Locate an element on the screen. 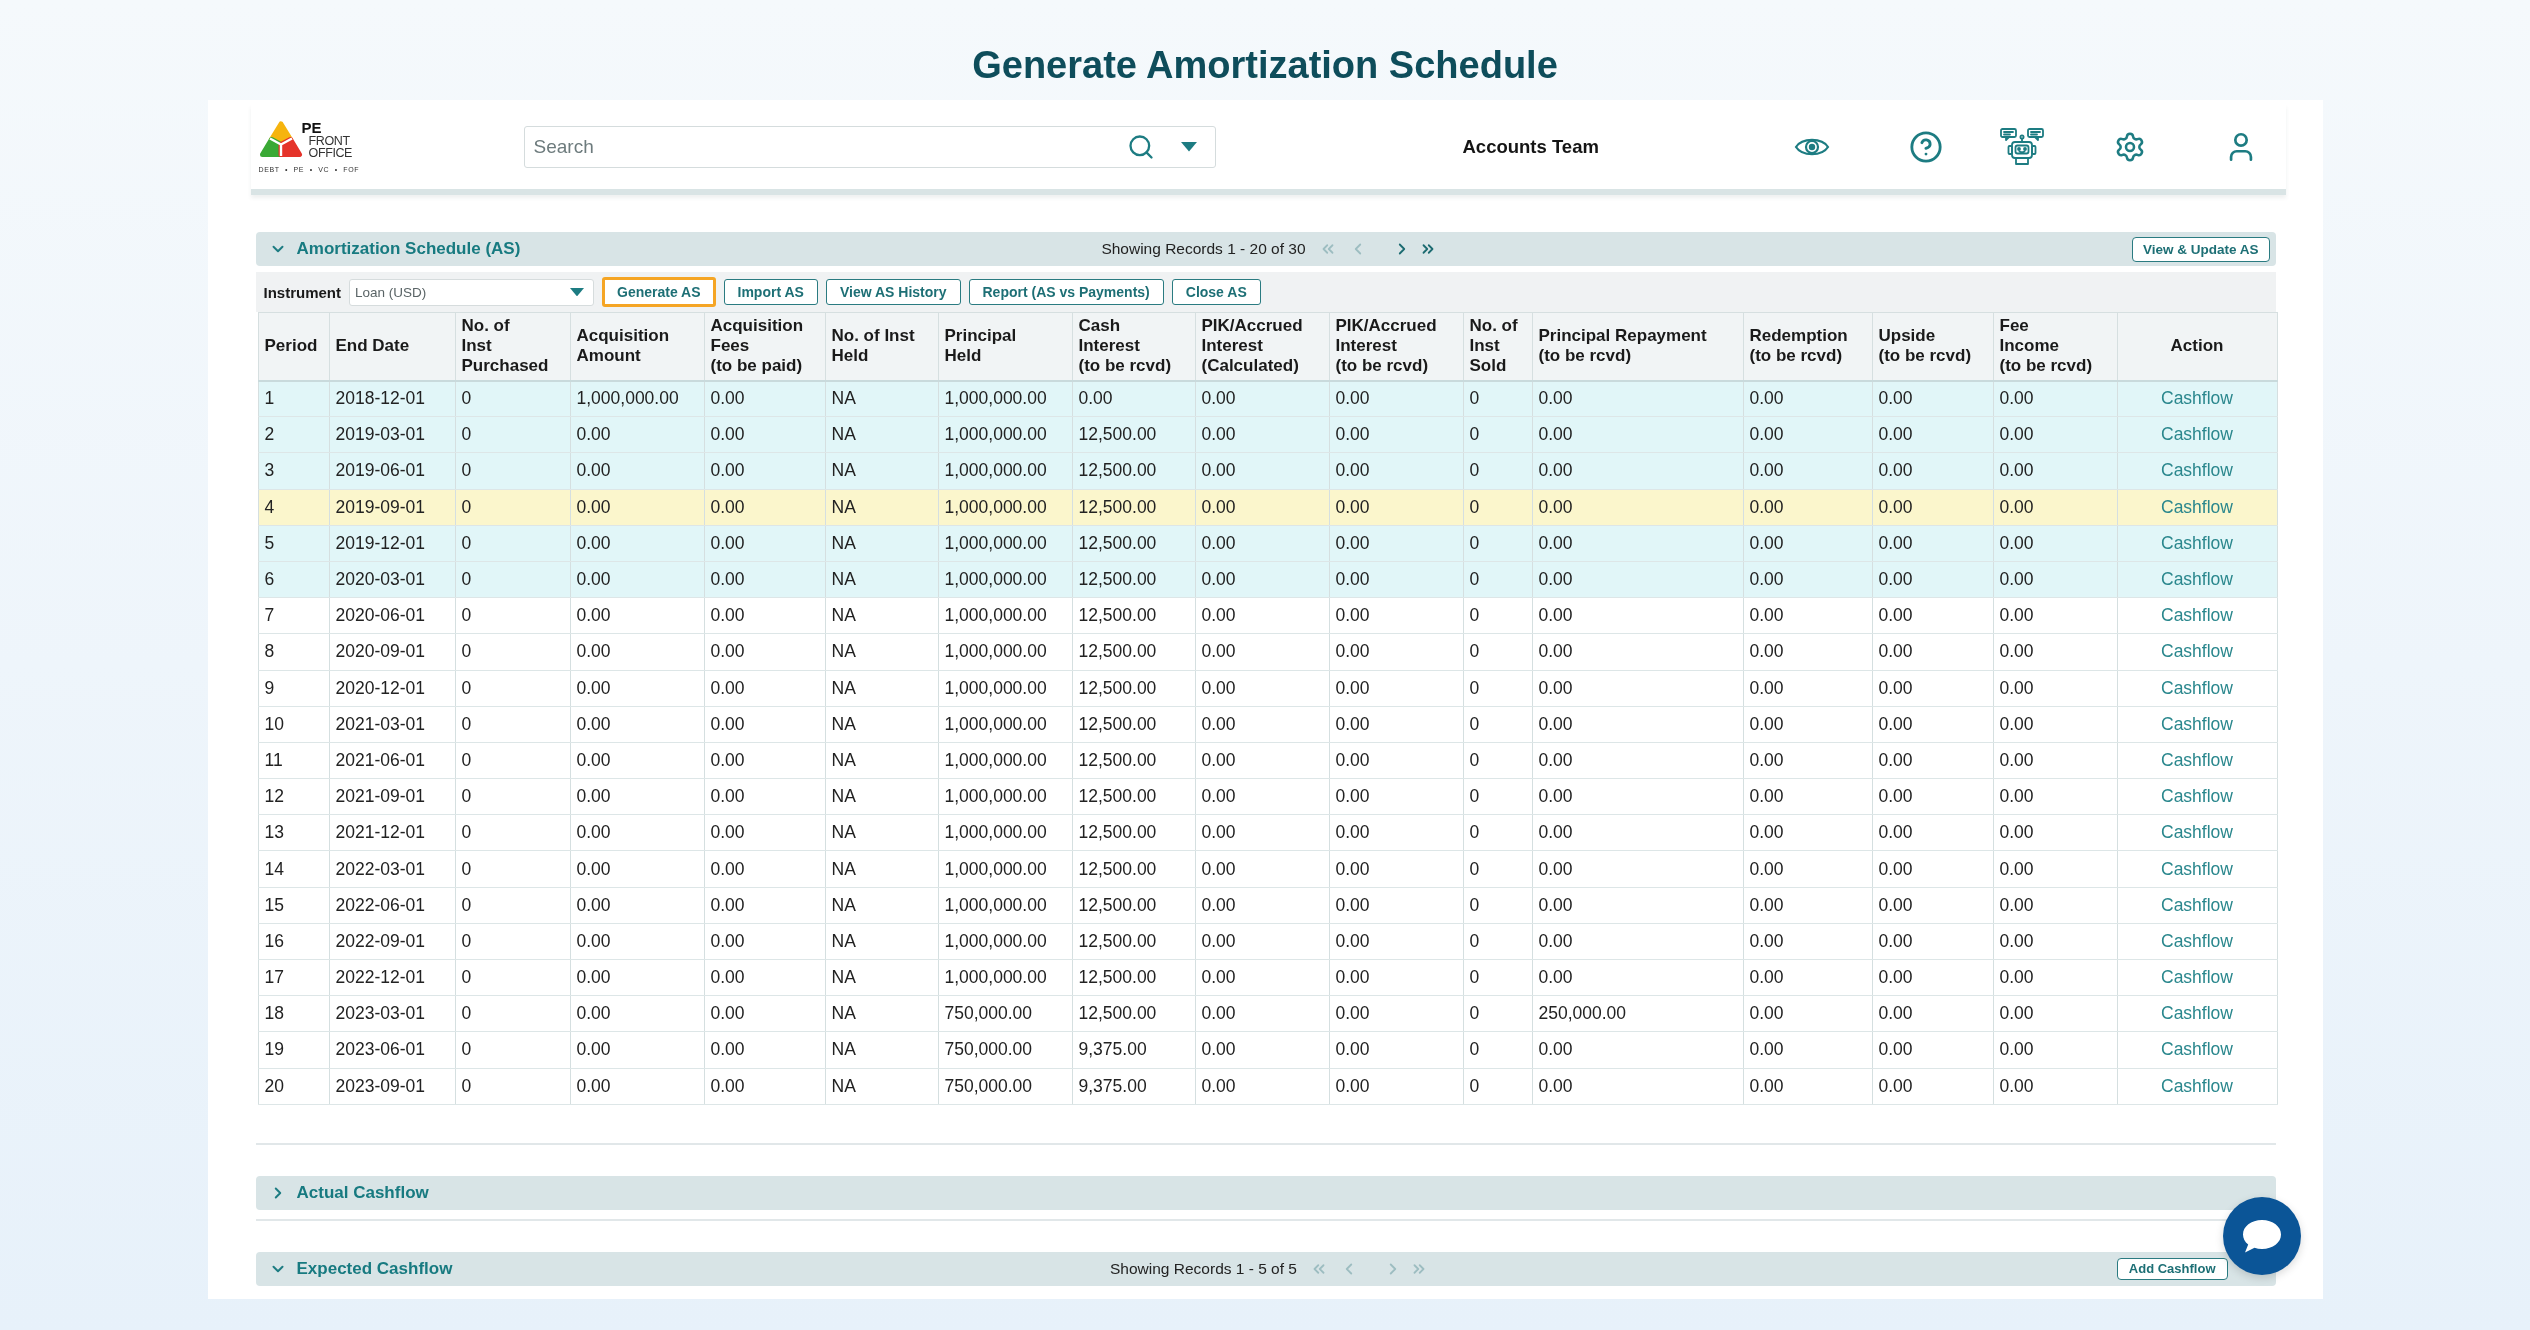 The image size is (2530, 1330). table-cell: 2021-12-01 is located at coordinates (392, 832).